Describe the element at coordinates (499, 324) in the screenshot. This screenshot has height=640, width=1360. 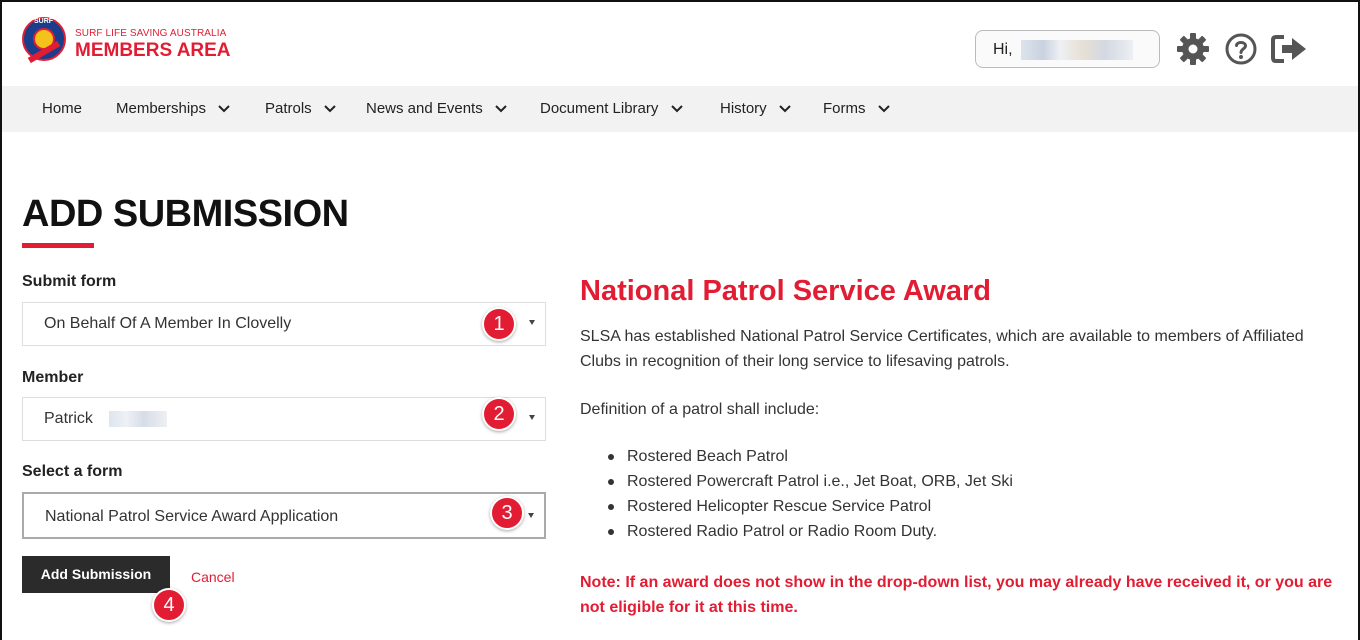
I see `step-badge-1: 1` at that location.